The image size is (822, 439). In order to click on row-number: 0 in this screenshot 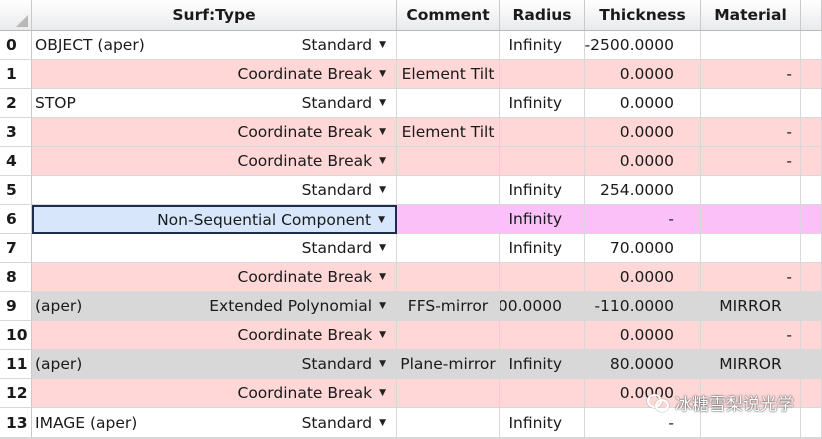, I will do `click(16, 45)`.